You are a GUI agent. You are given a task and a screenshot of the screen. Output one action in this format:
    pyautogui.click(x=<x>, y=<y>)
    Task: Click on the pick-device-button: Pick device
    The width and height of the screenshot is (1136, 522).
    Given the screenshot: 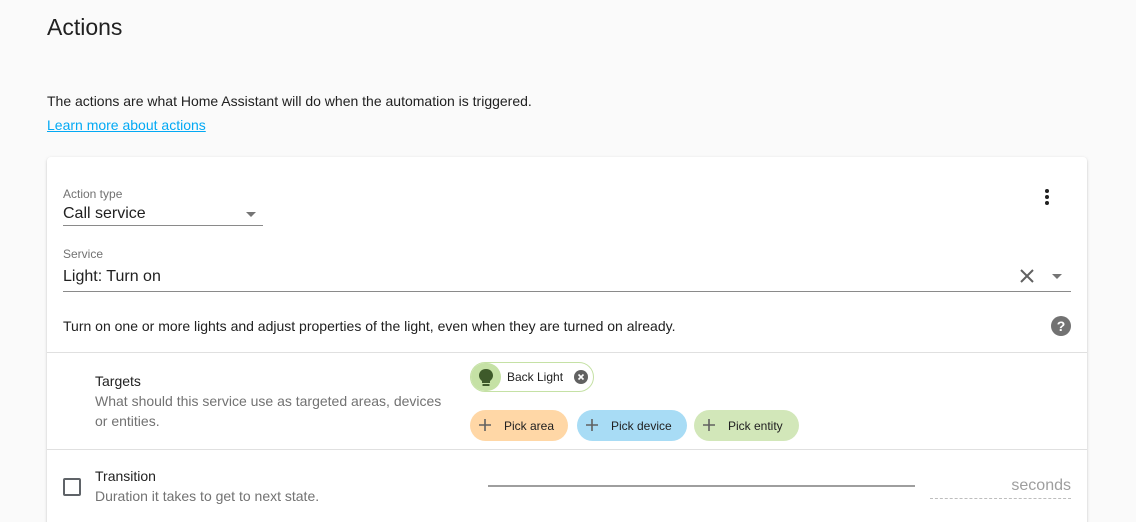 What is the action you would take?
    pyautogui.click(x=632, y=425)
    